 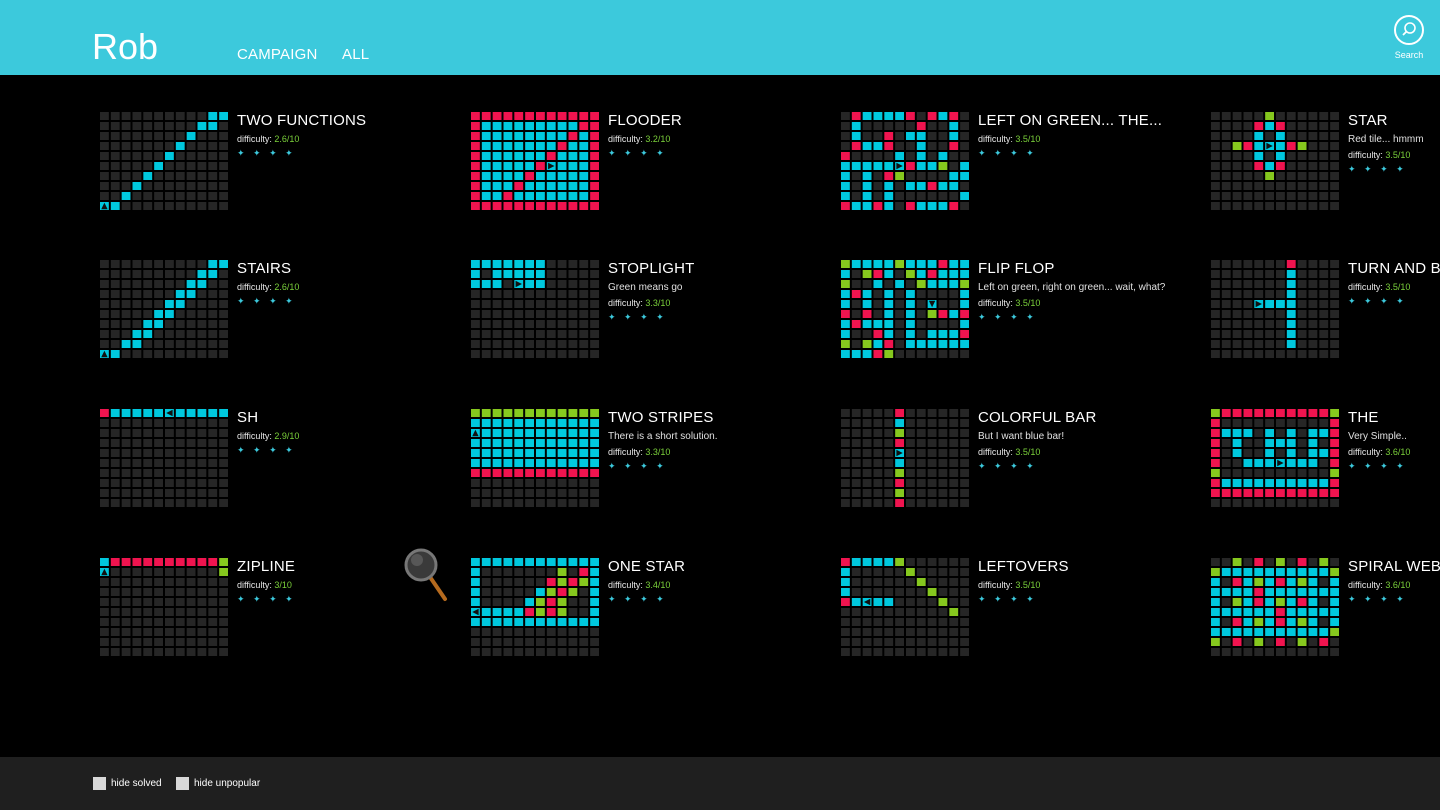 What do you see at coordinates (136, 783) in the screenshot?
I see `hide-solved-label: hide solved` at bounding box center [136, 783].